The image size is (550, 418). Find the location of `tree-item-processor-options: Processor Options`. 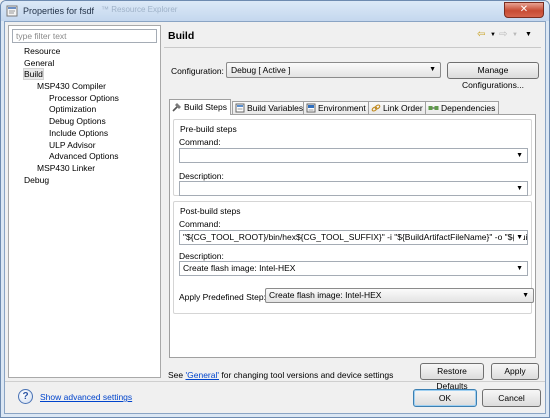

tree-item-processor-options: Processor Options is located at coordinates (84, 99).